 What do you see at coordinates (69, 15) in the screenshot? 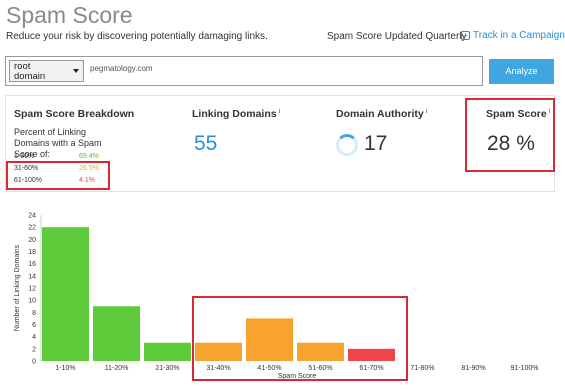
I see `page-title: Spam Score` at bounding box center [69, 15].